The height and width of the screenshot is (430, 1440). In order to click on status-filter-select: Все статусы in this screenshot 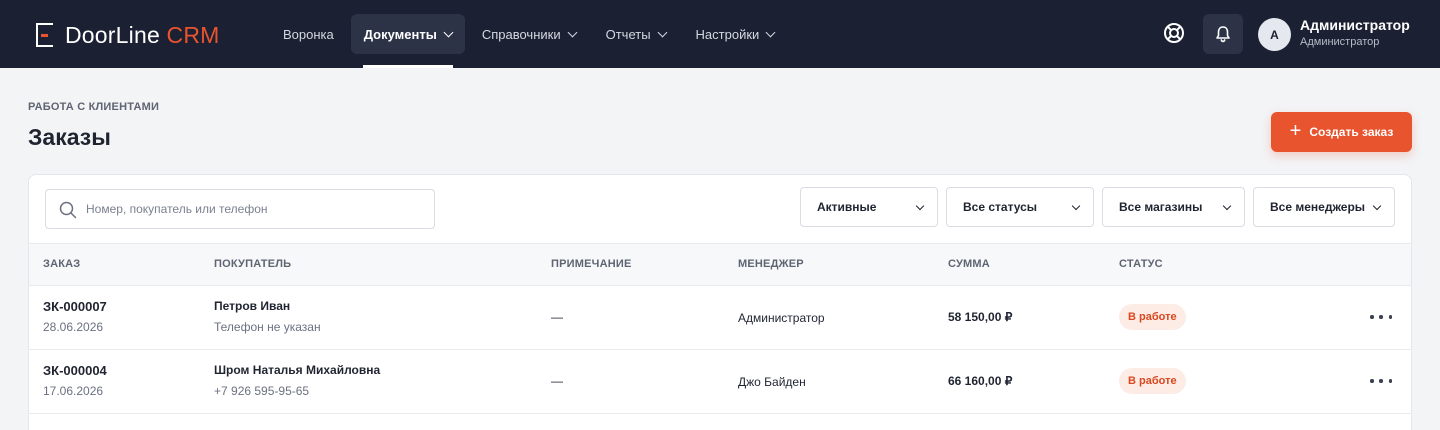, I will do `click(1020, 207)`.